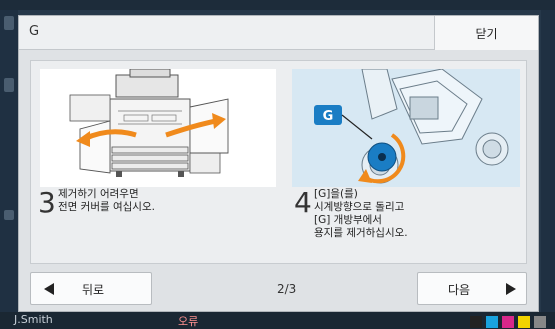  Describe the element at coordinates (348, 220) in the screenshot. I see `step-4-line: [G] 개방부에서` at that location.